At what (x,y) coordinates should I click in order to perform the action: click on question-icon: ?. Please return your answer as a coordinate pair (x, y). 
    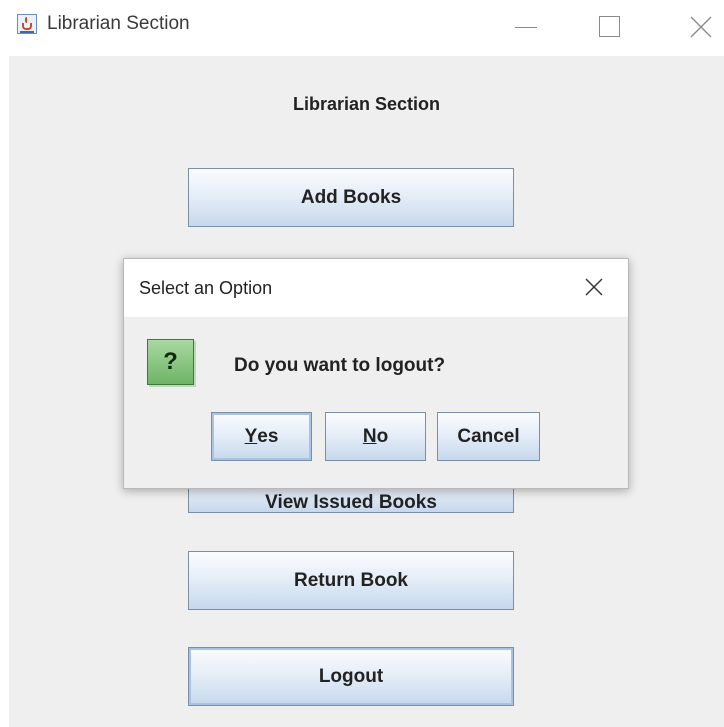
    Looking at the image, I should click on (170, 362).